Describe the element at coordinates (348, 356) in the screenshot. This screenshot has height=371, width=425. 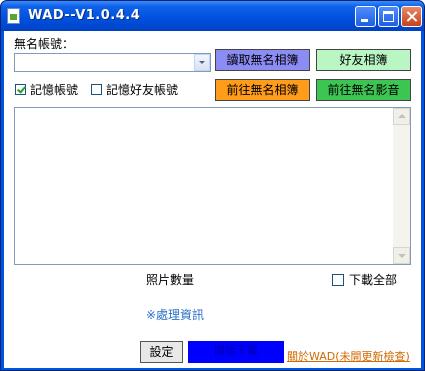
I see `about-link: 關於WAD(未開更新檢查)` at that location.